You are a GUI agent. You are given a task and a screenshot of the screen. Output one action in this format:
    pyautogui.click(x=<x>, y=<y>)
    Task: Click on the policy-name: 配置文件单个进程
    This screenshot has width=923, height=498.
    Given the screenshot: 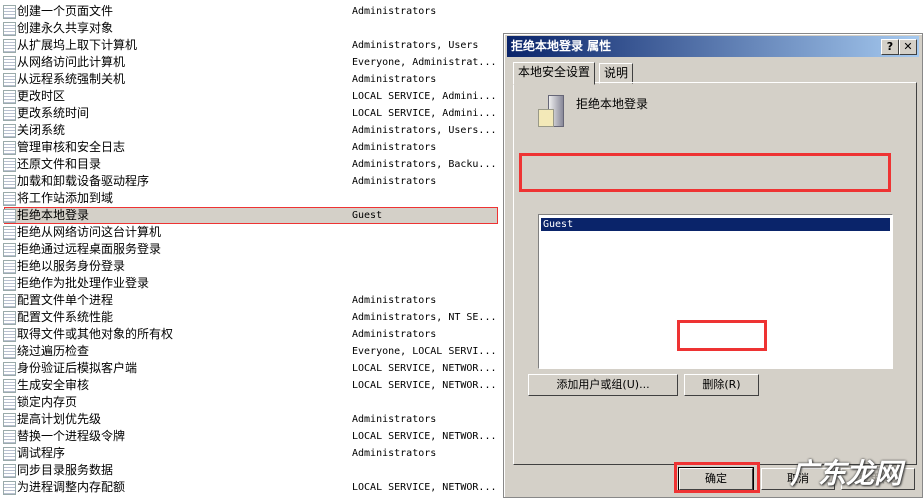 What is the action you would take?
    pyautogui.click(x=65, y=300)
    